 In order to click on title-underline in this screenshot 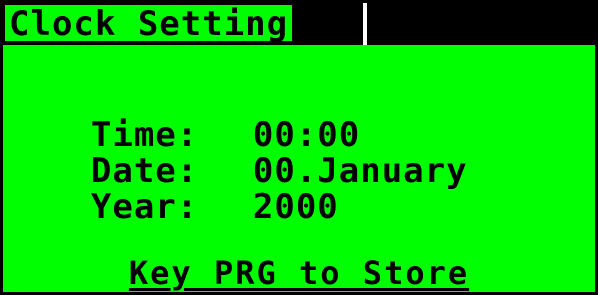, I will do `click(185, 43)`.